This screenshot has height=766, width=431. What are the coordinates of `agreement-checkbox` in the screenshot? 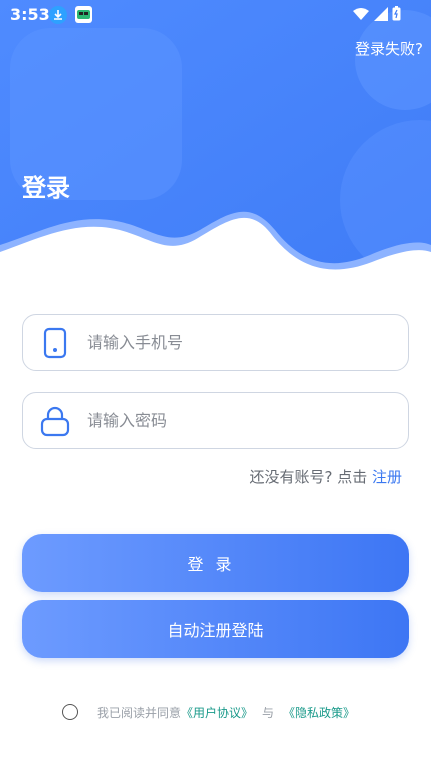 It's located at (70, 712).